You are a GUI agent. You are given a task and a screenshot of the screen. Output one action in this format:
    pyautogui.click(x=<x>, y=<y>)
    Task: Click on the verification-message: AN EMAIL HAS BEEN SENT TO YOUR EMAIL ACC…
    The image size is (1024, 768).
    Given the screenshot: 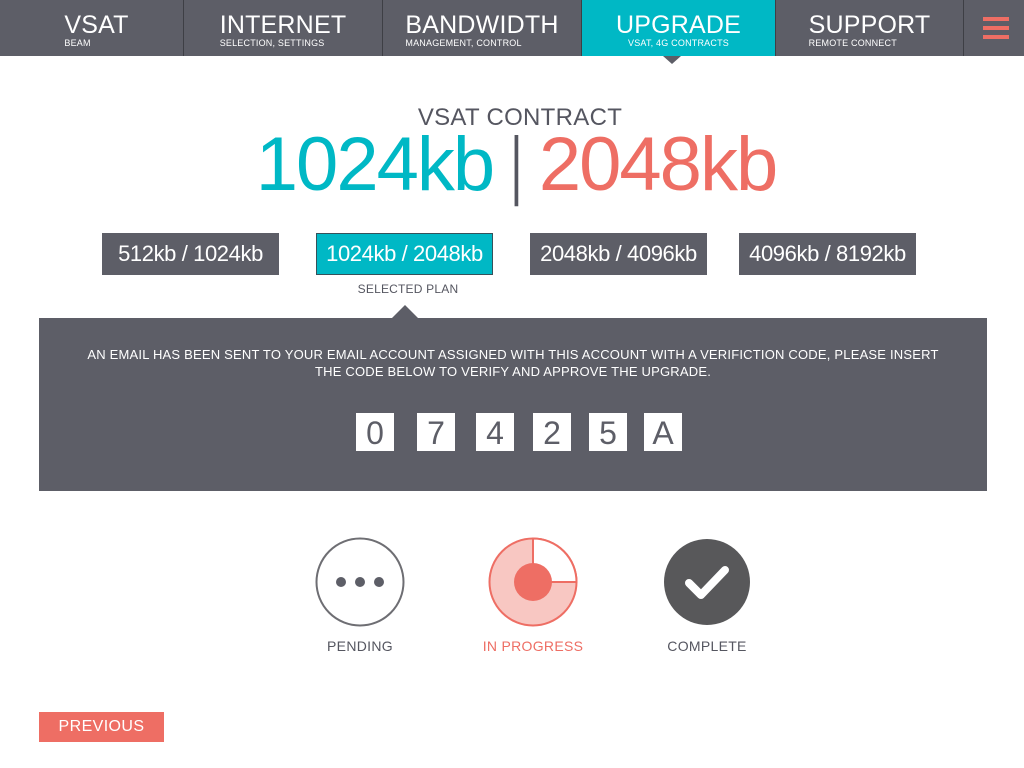 What is the action you would take?
    pyautogui.click(x=513, y=363)
    